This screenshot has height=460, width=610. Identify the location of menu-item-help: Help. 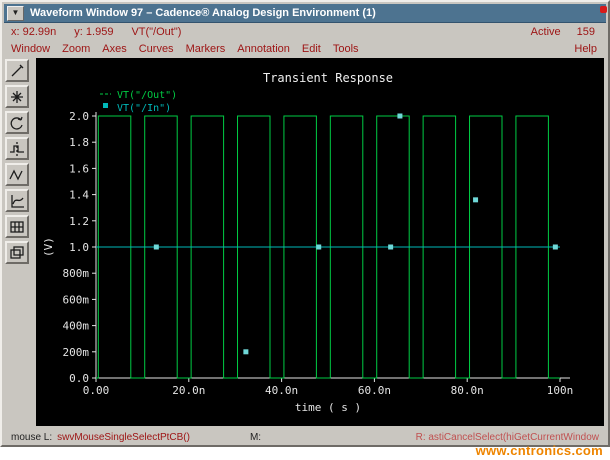
(586, 49).